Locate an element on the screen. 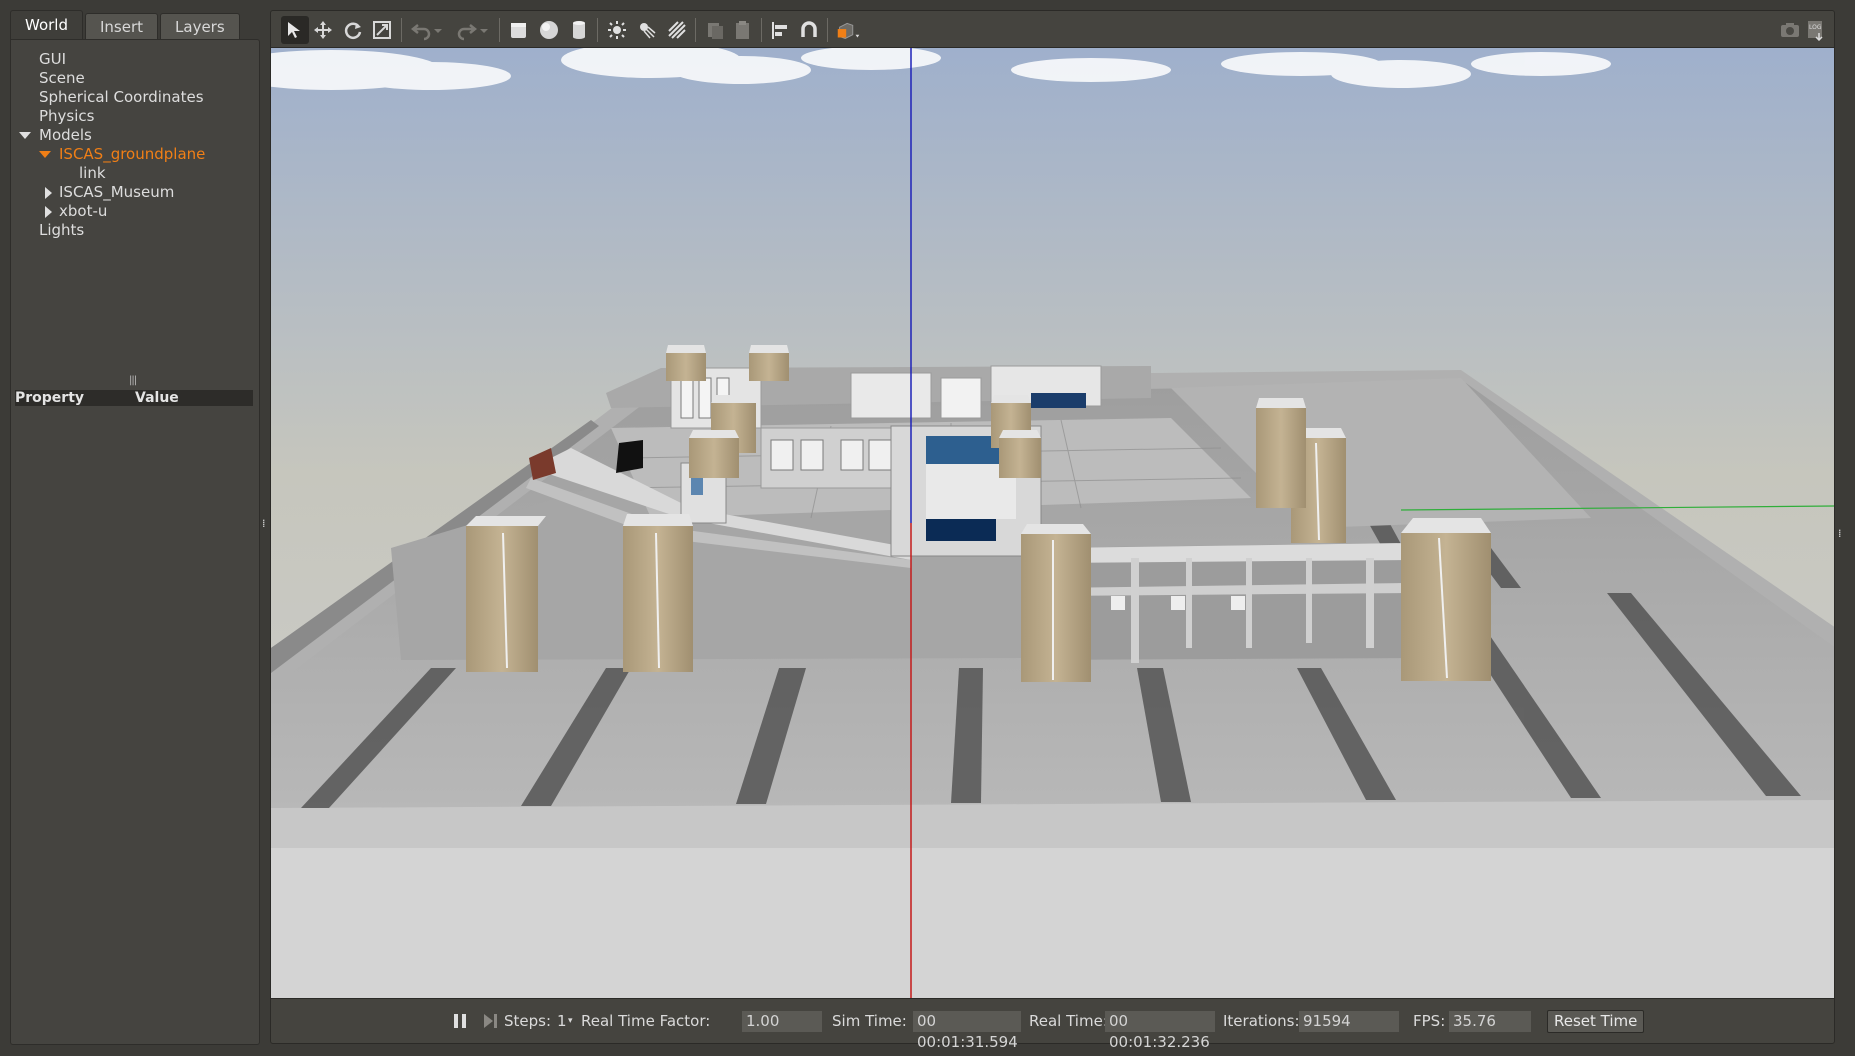 This screenshot has width=1855, height=1056. real-time-label: Real Time: is located at coordinates (1068, 1021).